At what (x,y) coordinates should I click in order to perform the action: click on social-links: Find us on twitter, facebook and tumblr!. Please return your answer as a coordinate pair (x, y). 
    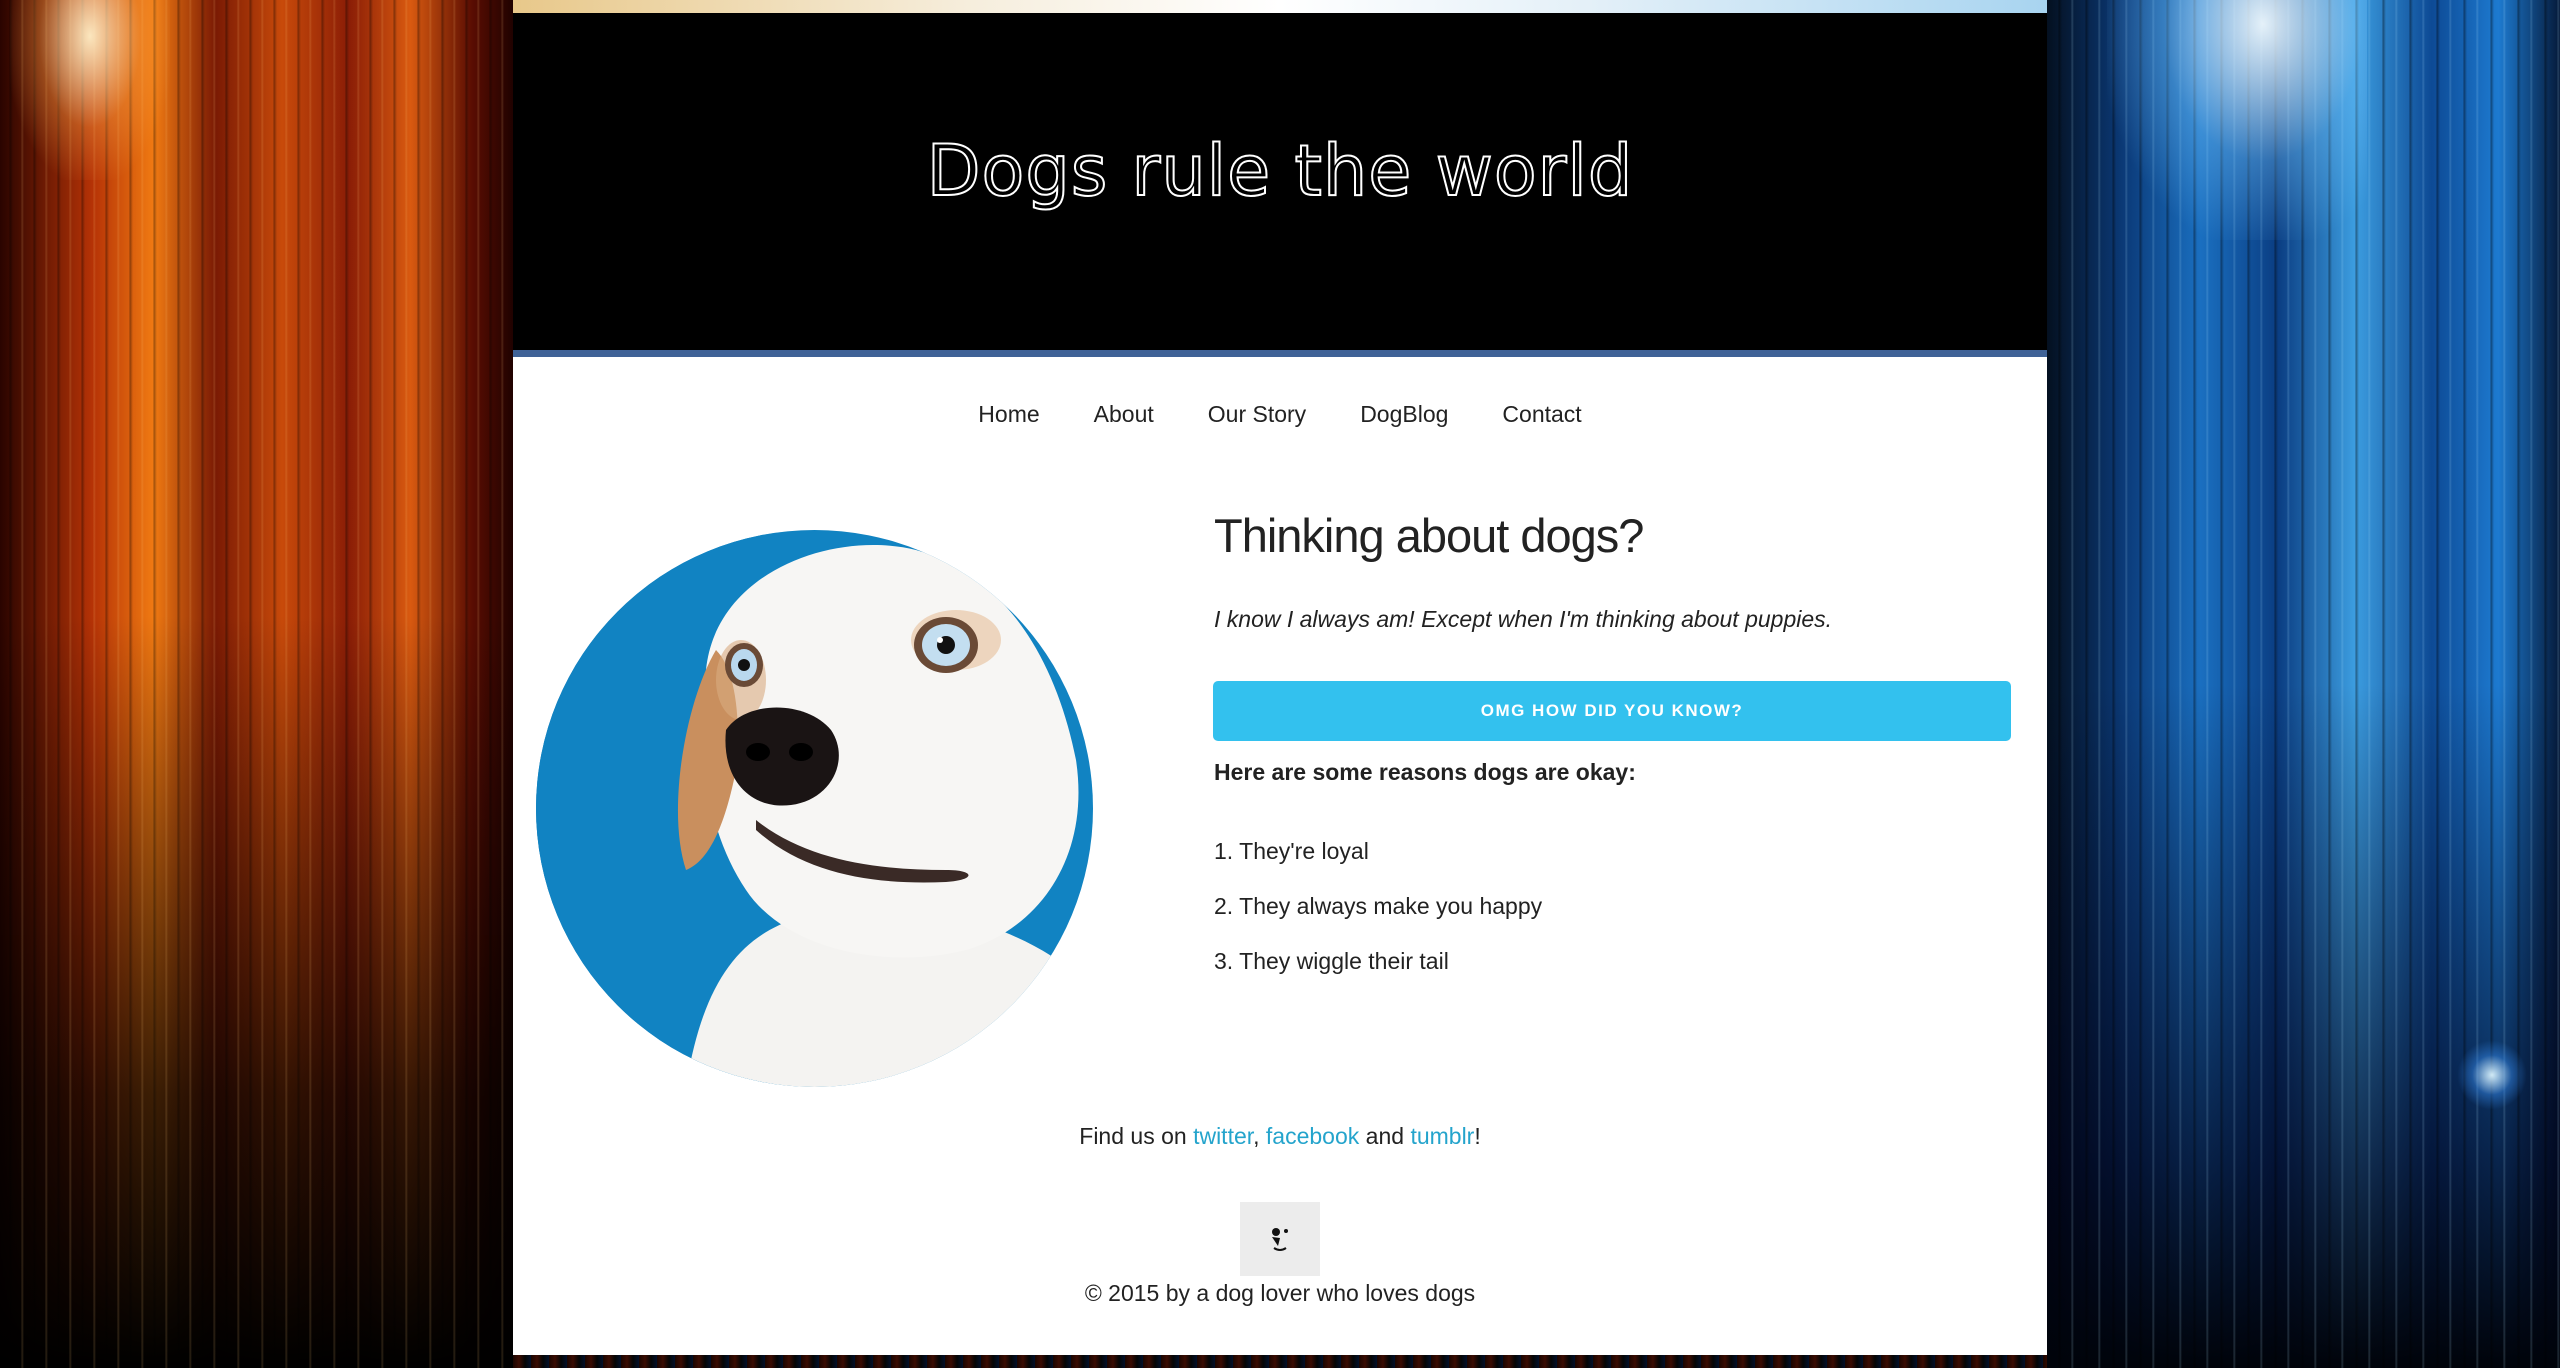
    Looking at the image, I should click on (1280, 1136).